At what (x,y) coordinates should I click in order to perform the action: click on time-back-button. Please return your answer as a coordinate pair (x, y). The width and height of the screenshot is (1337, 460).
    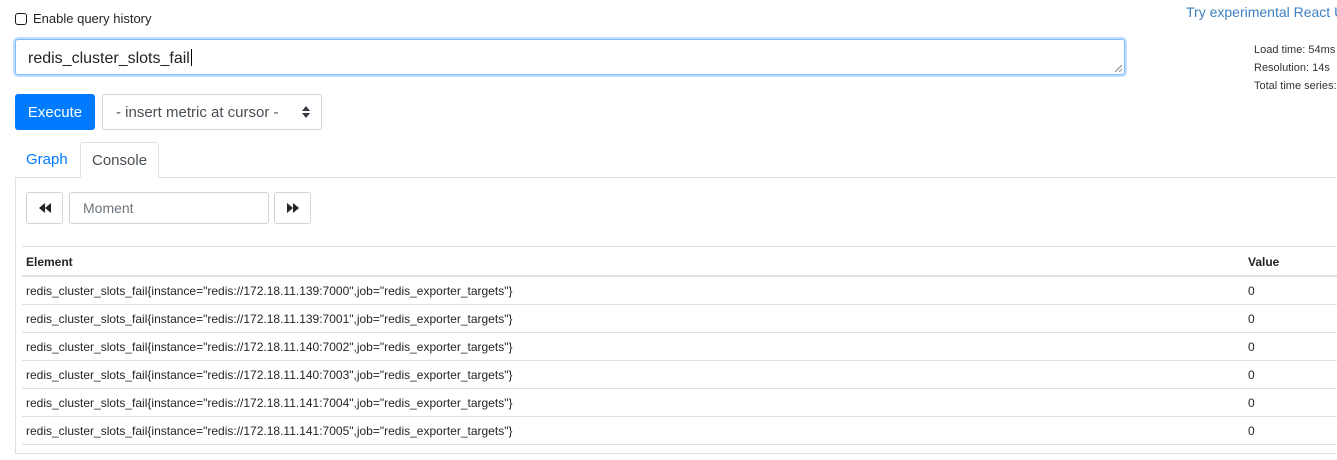
    Looking at the image, I should click on (44, 208).